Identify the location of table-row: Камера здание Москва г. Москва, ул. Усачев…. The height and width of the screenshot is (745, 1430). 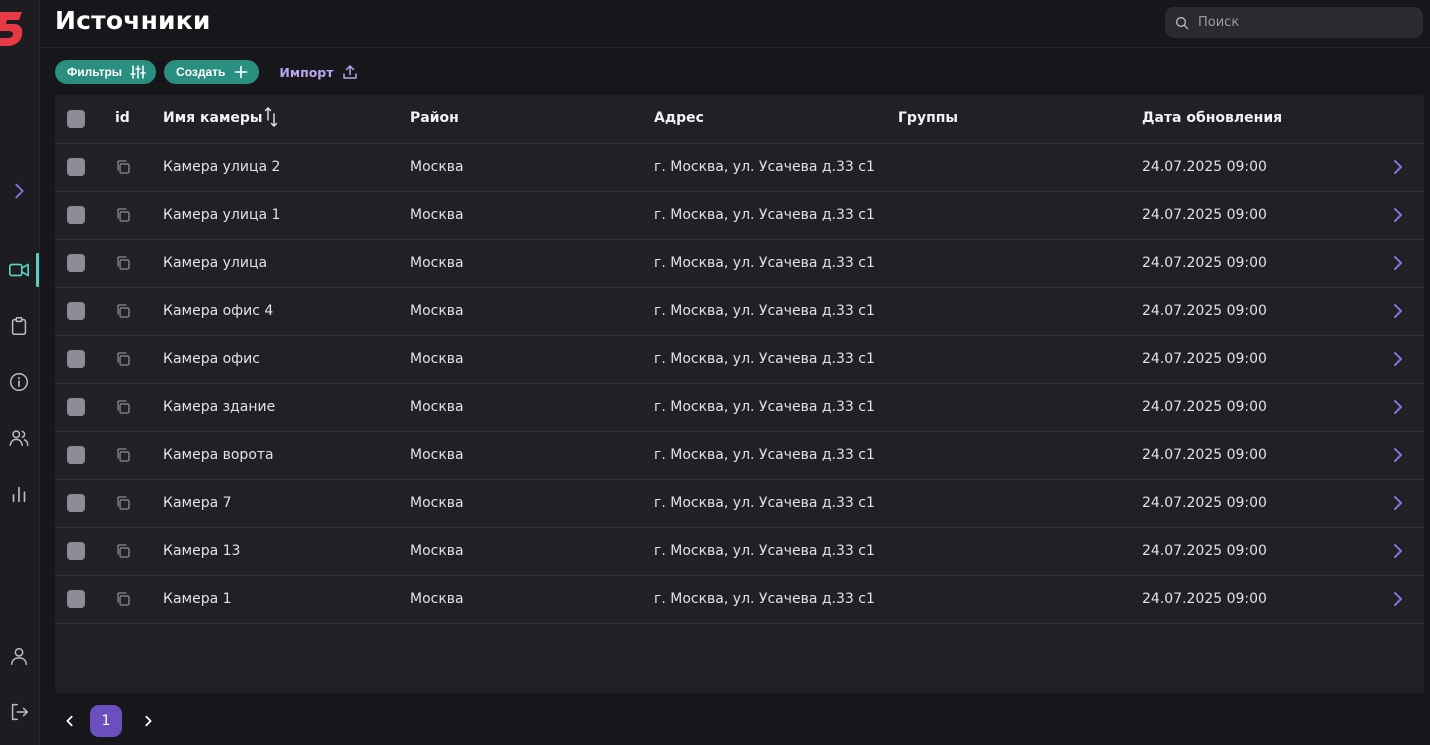
(739, 408).